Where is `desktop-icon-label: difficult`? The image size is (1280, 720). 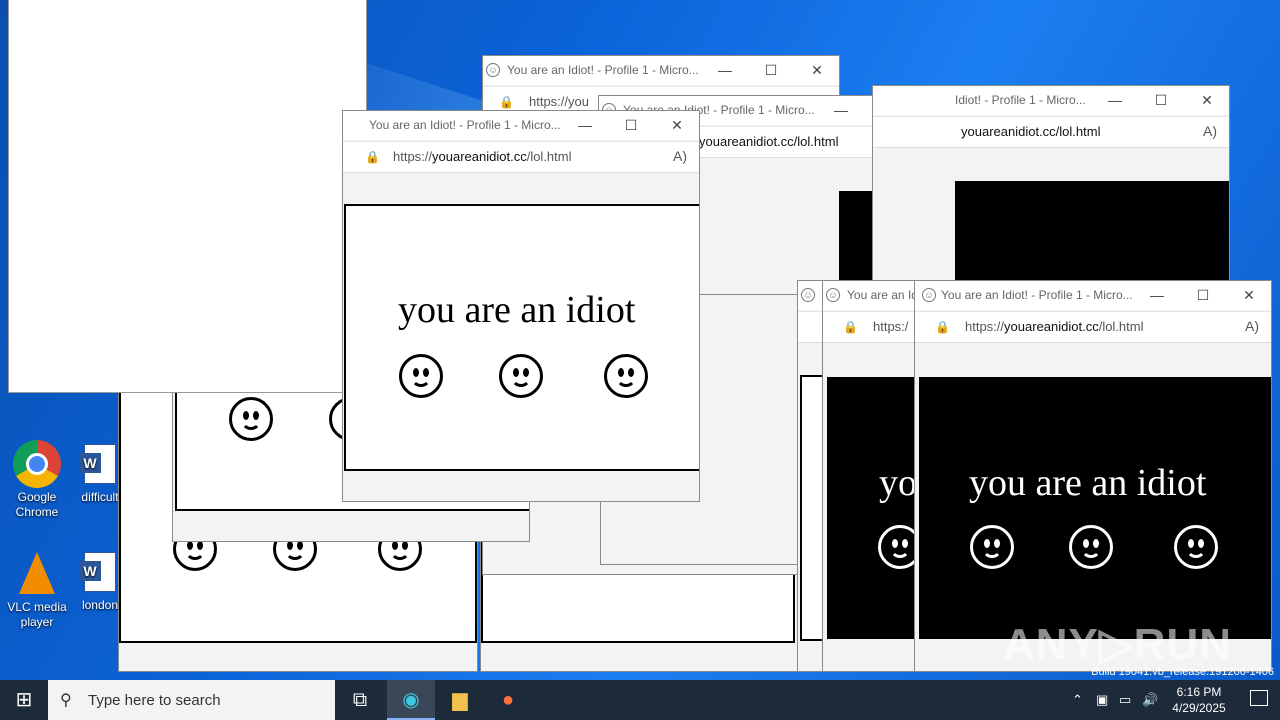
desktop-icon-label: difficult is located at coordinates (100, 497).